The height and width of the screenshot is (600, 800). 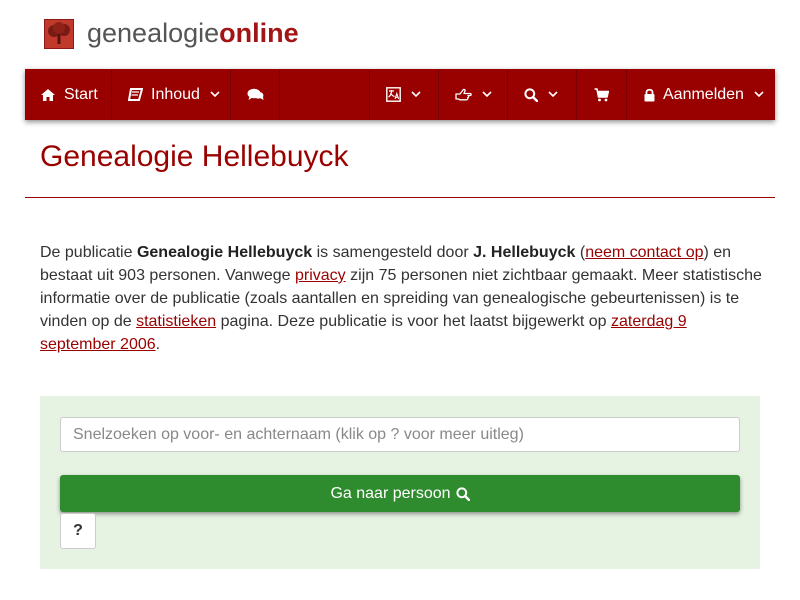 I want to click on search-help-button: ?, so click(x=78, y=531).